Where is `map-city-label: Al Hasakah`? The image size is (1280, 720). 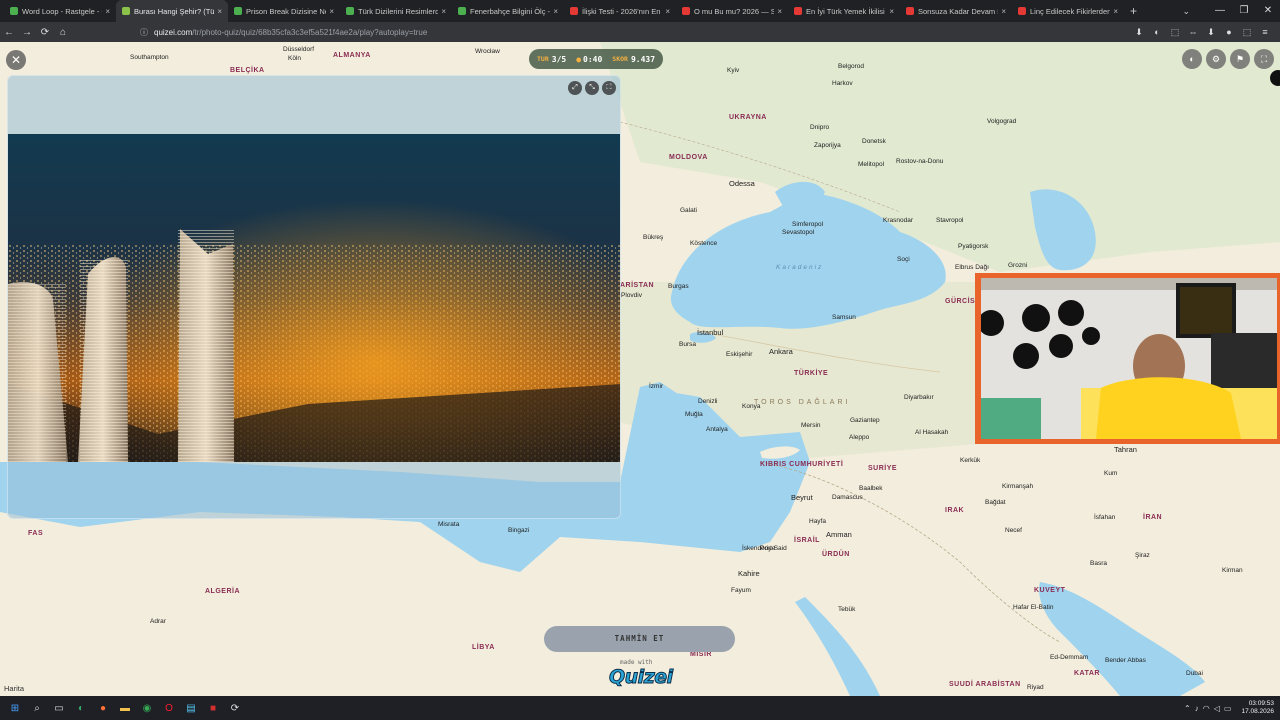 map-city-label: Al Hasakah is located at coordinates (932, 432).